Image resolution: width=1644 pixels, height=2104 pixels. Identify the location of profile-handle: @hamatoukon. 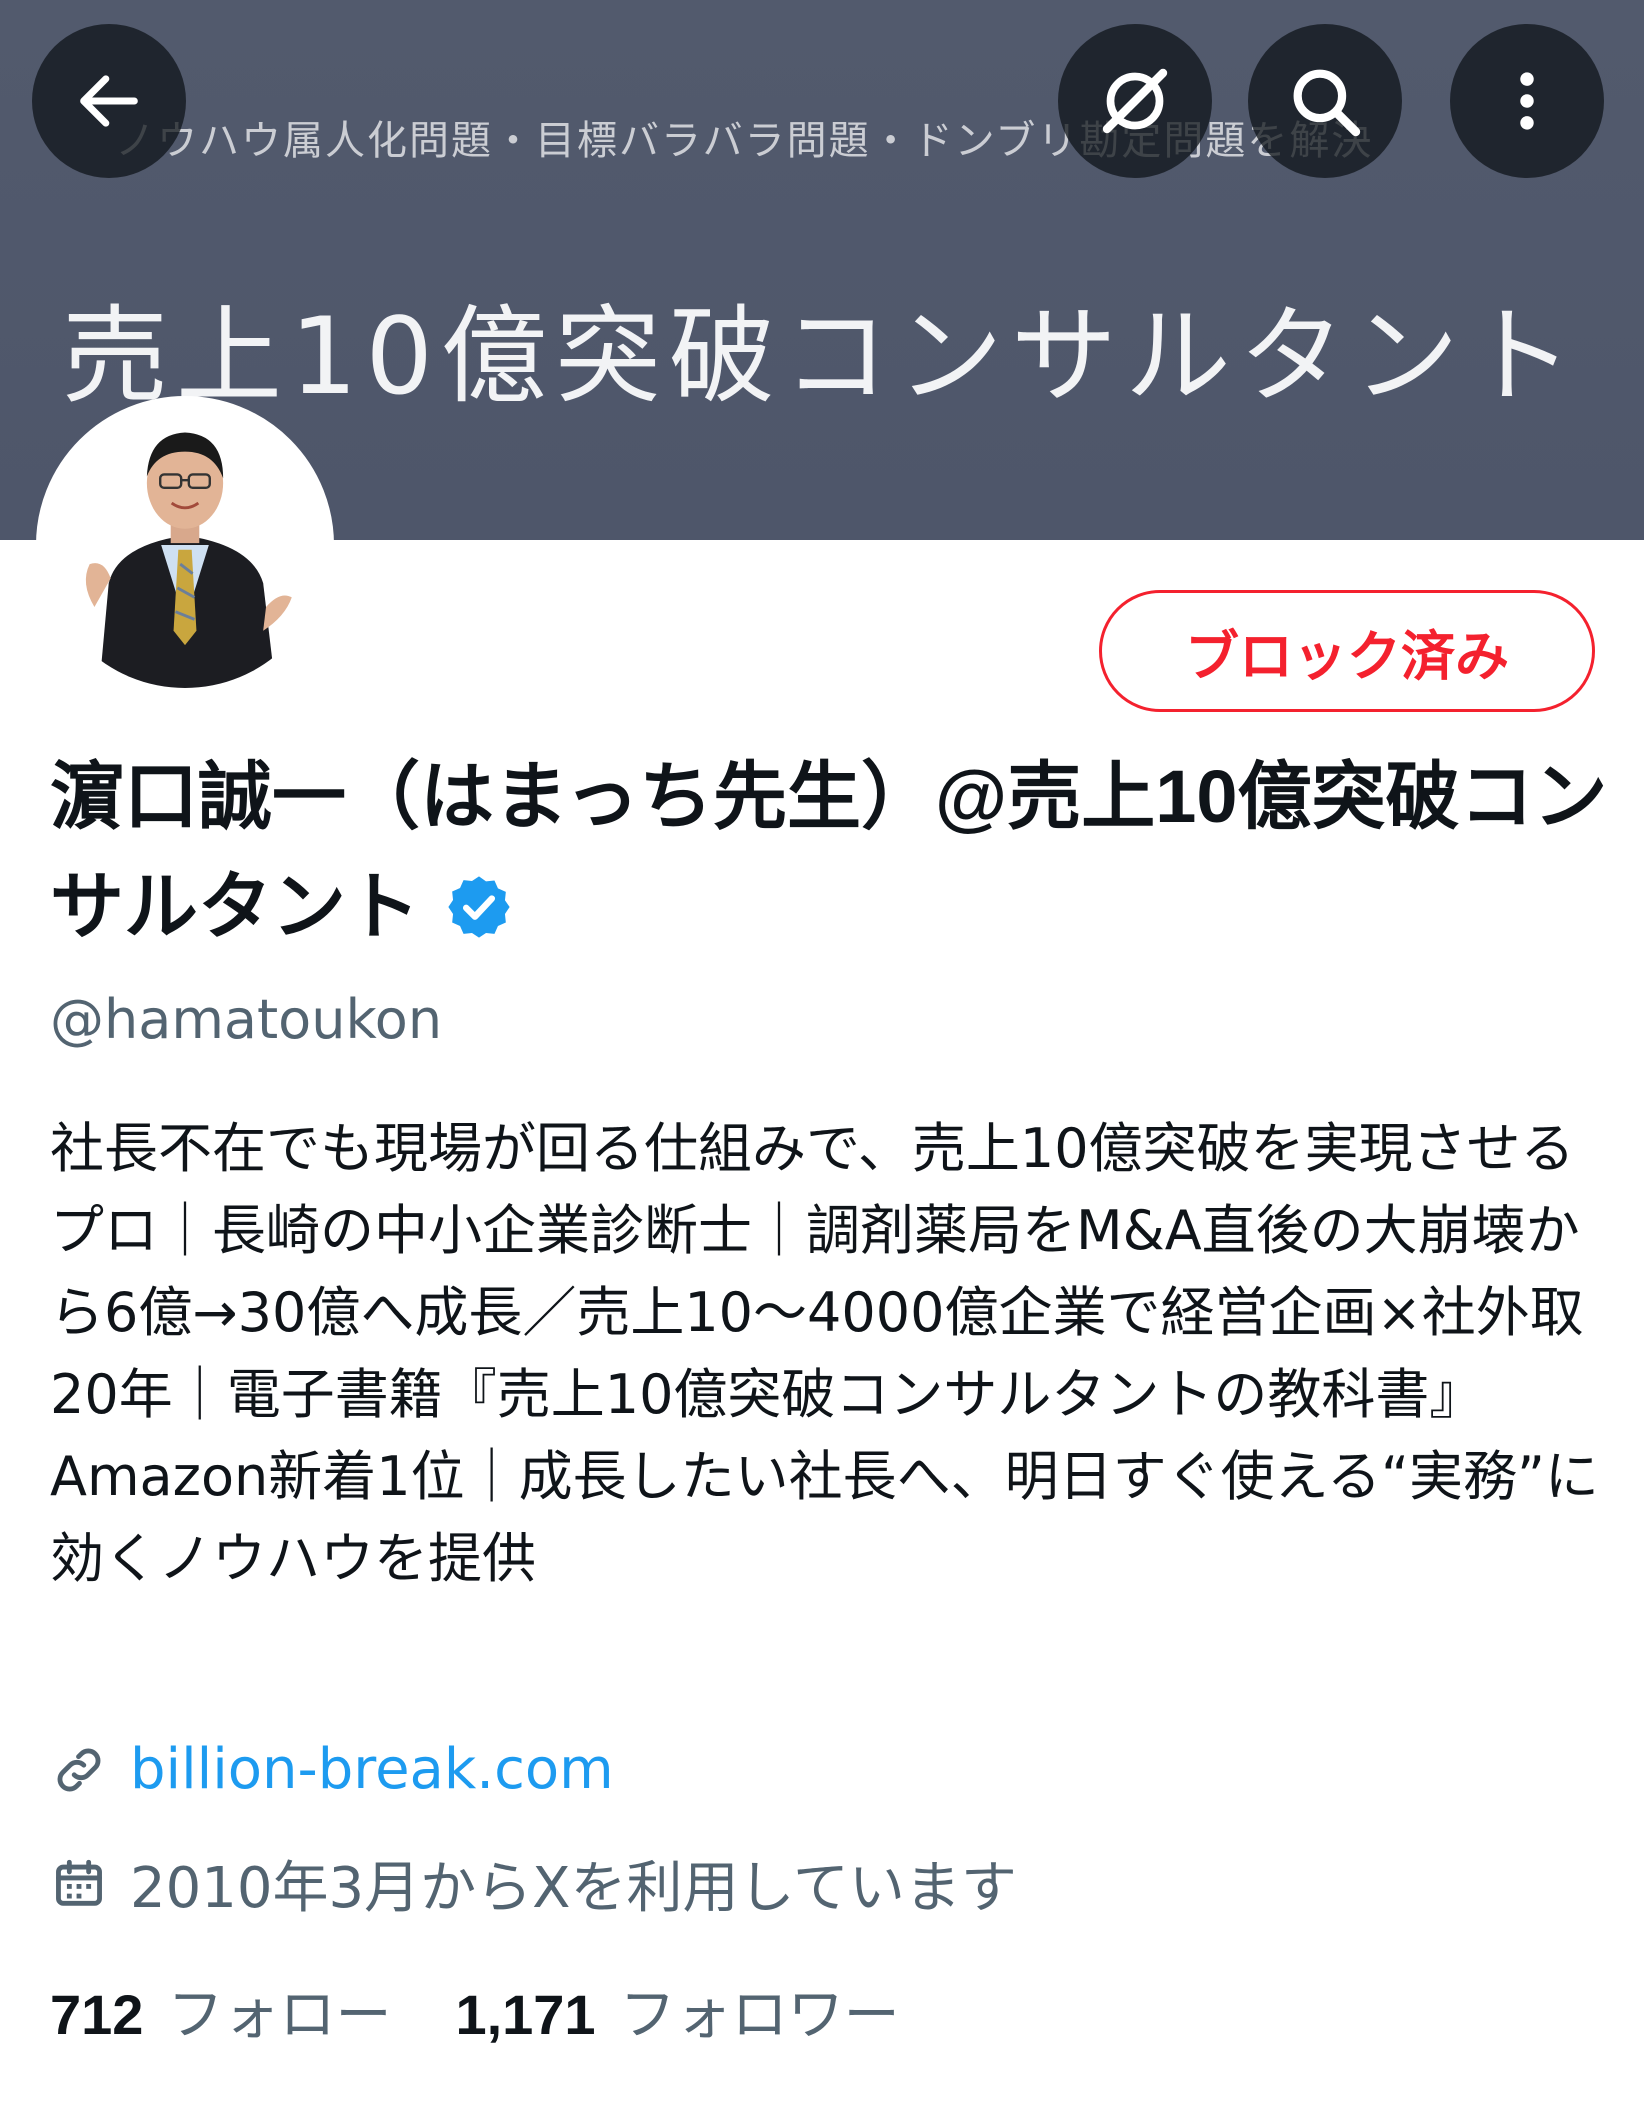
(246, 1019).